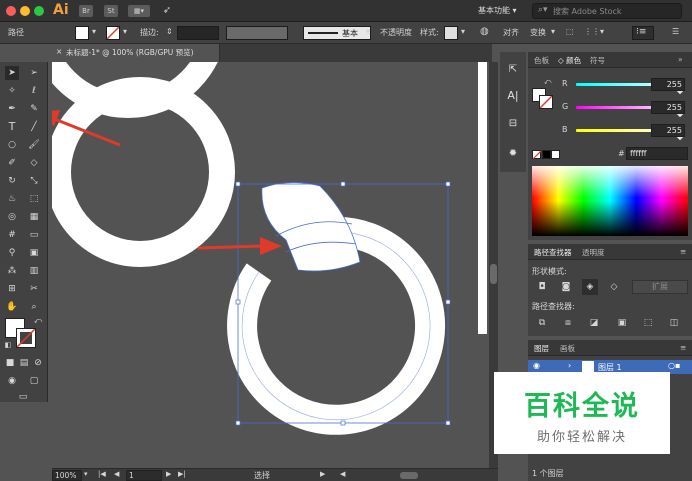  Describe the element at coordinates (668, 84) in the screenshot. I see `red-value-input: 255` at that location.